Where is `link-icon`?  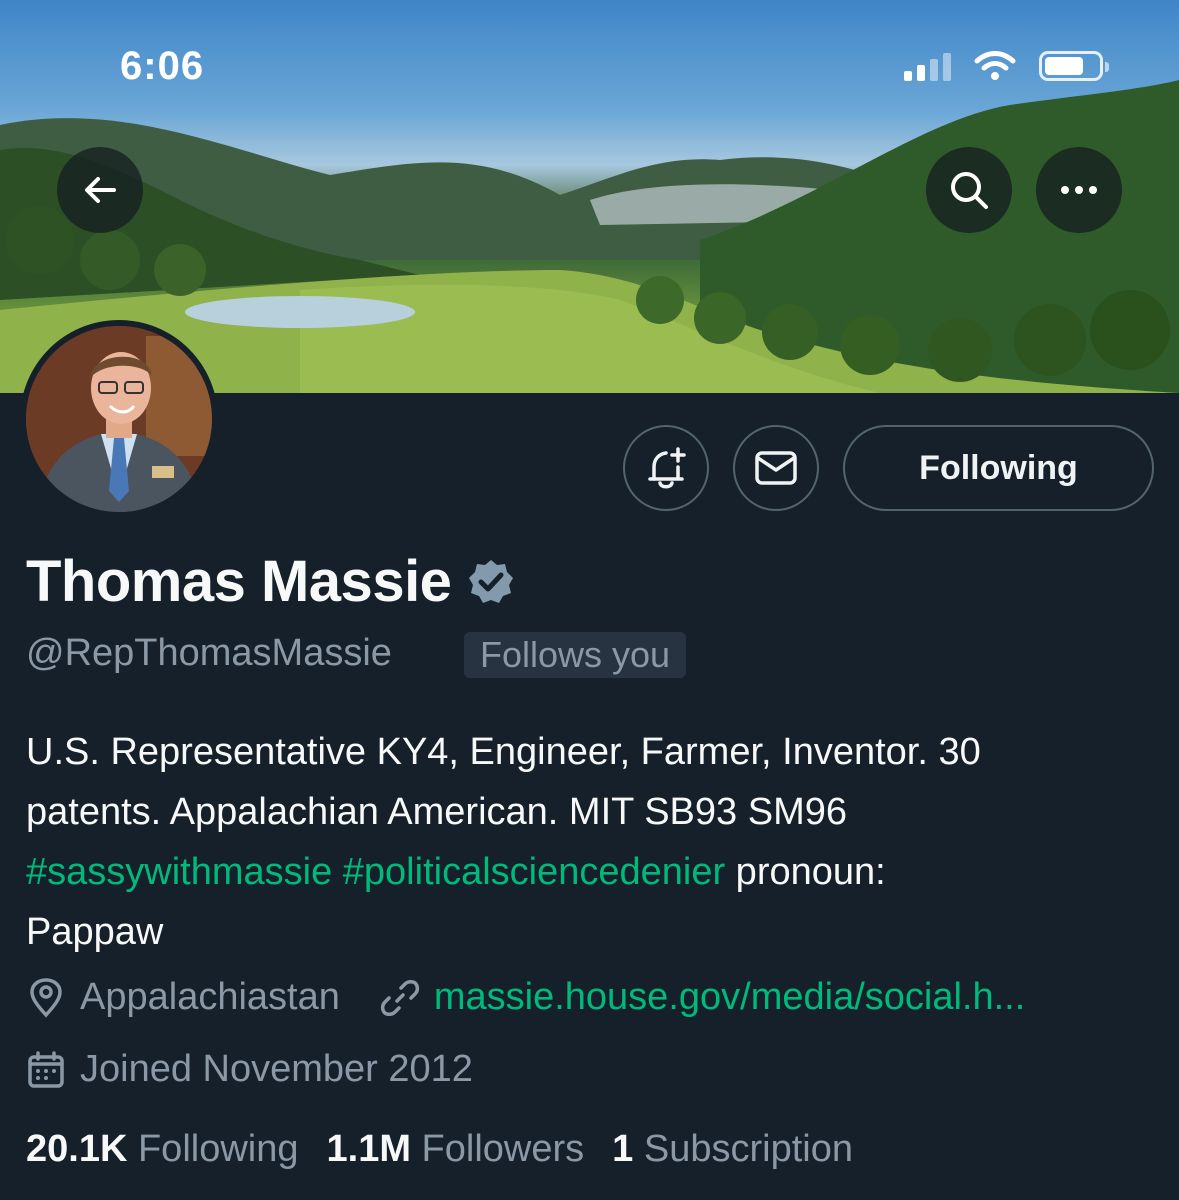
link-icon is located at coordinates (400, 998).